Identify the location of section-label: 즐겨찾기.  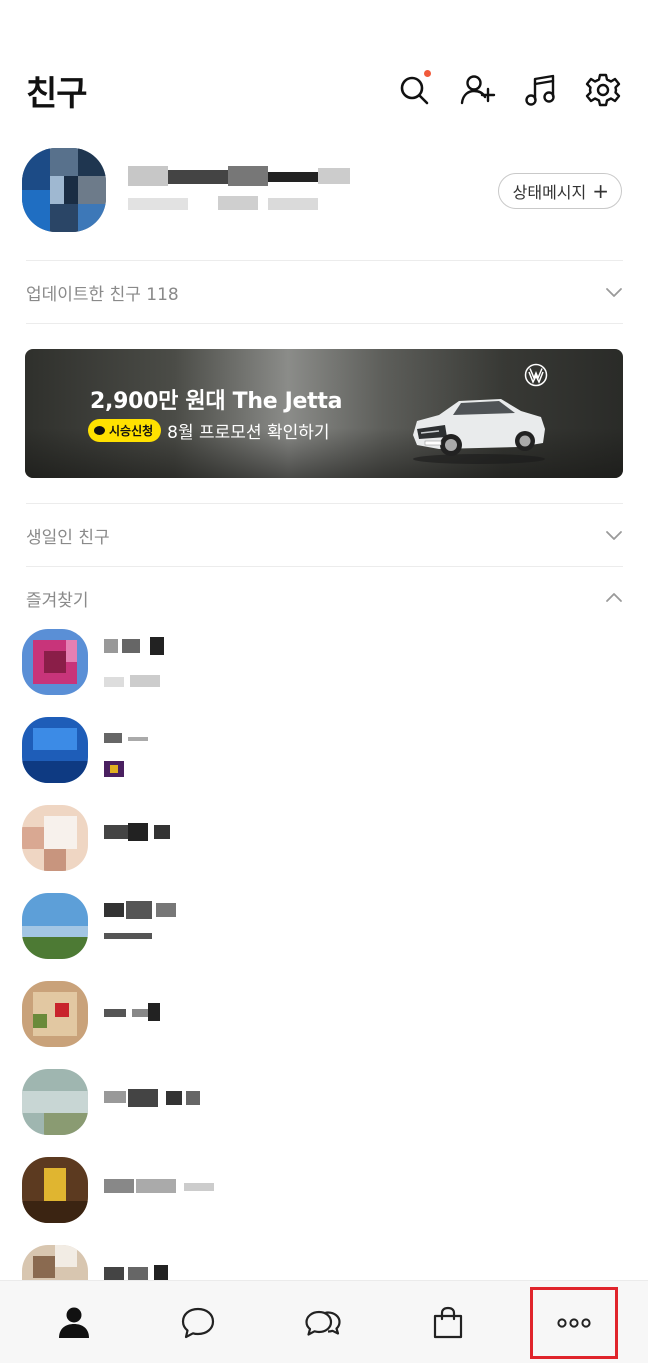
(57, 600).